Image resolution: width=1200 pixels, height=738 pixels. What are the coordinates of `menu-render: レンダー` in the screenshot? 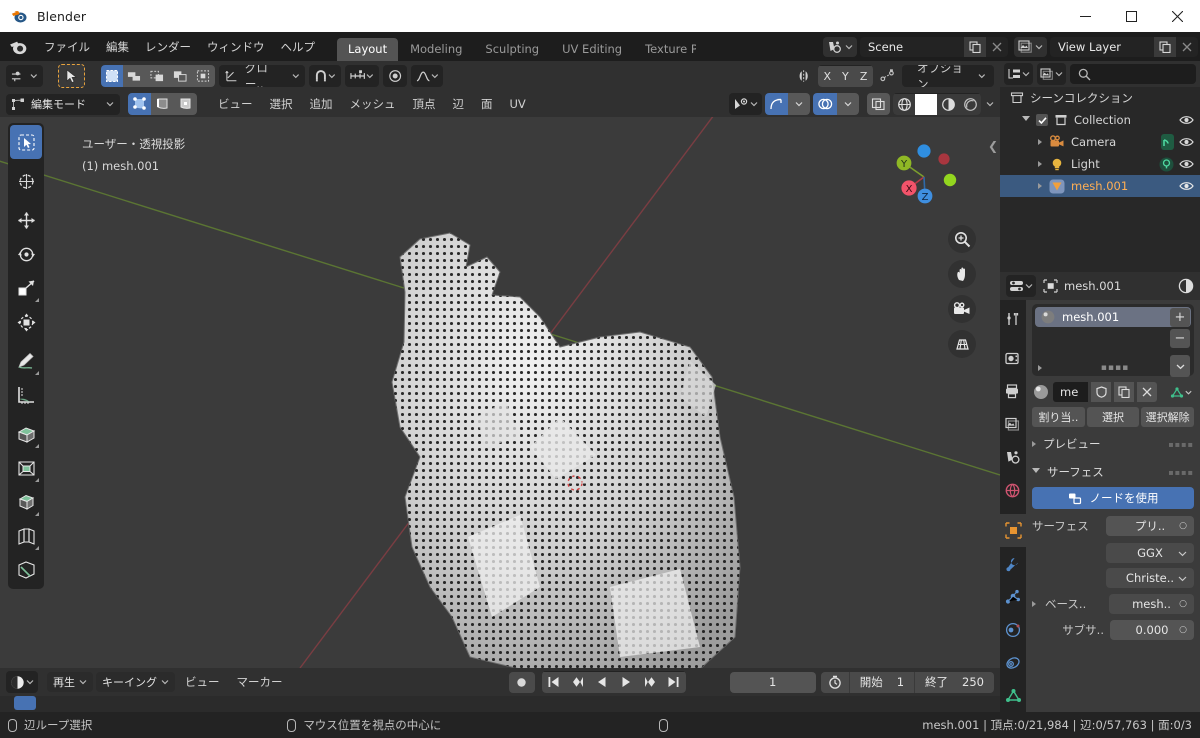 It's located at (168, 47).